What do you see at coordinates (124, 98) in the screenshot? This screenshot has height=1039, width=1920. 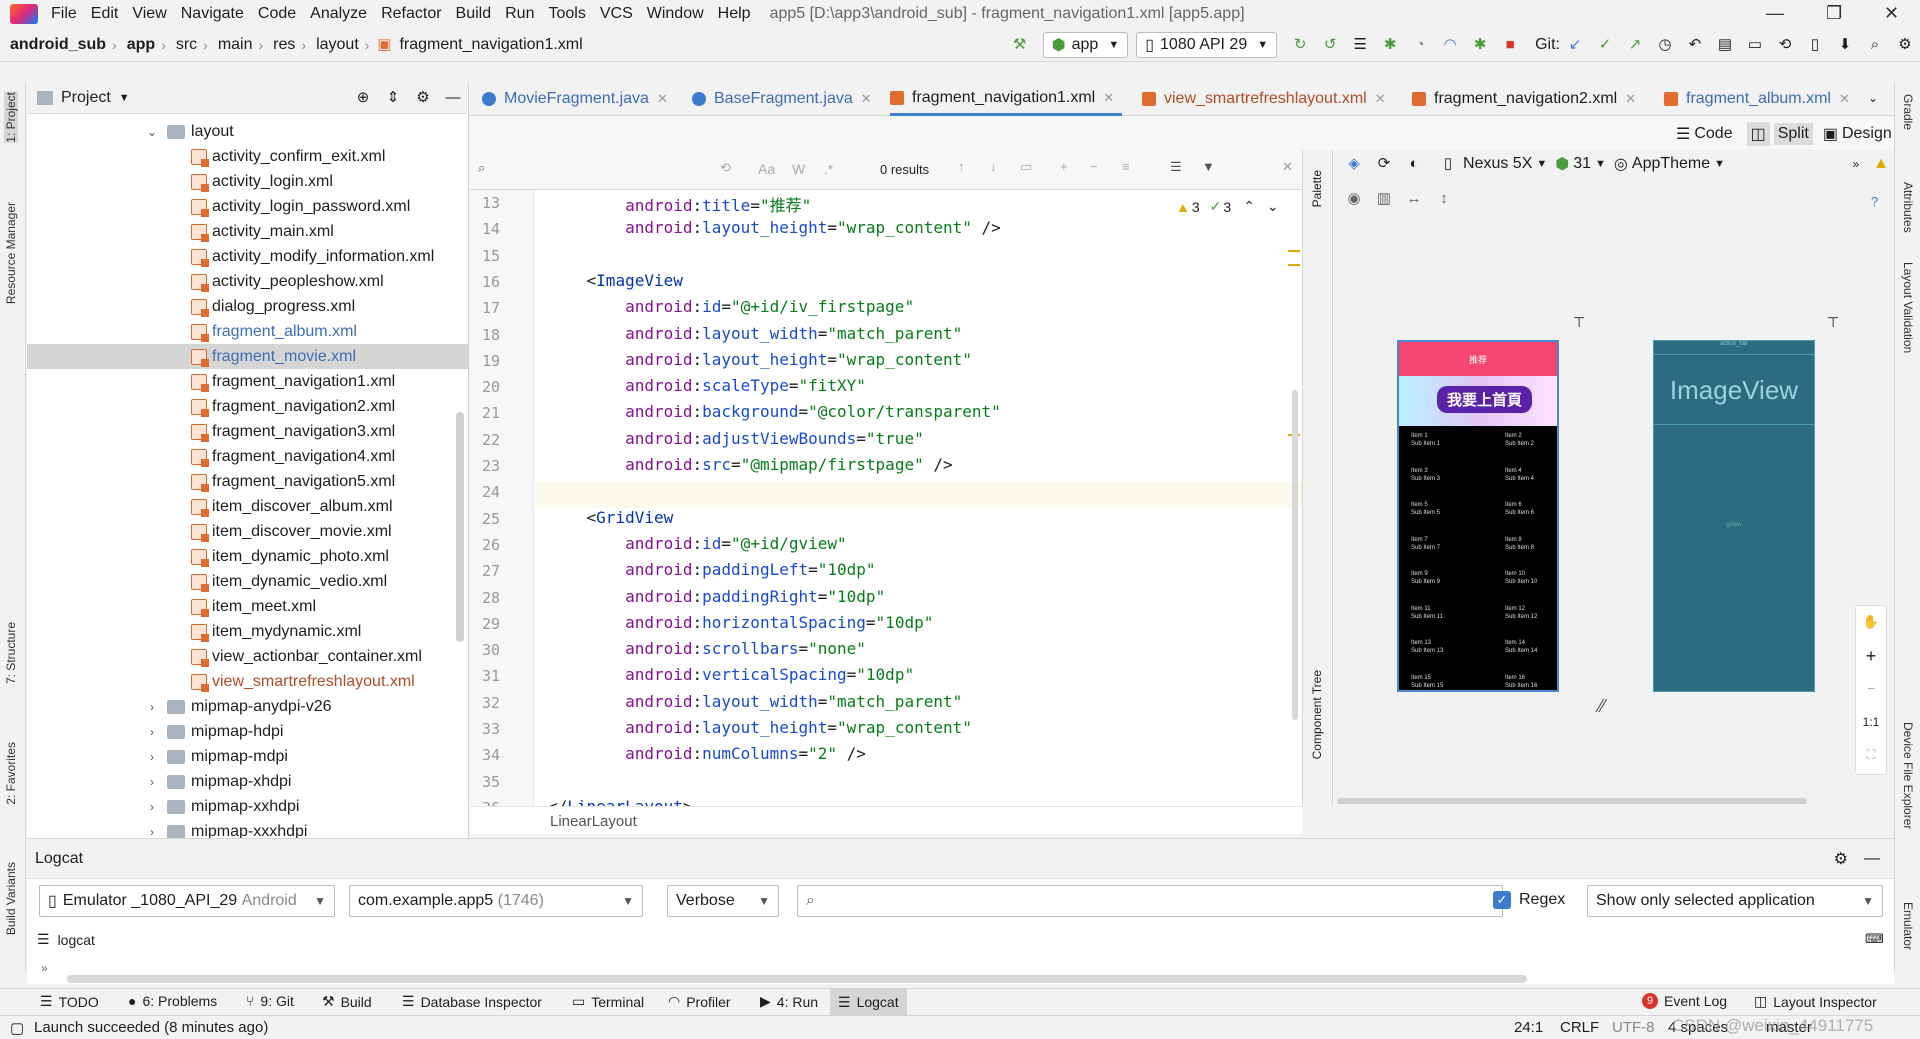 I see `chevron-down-icon: ▼` at bounding box center [124, 98].